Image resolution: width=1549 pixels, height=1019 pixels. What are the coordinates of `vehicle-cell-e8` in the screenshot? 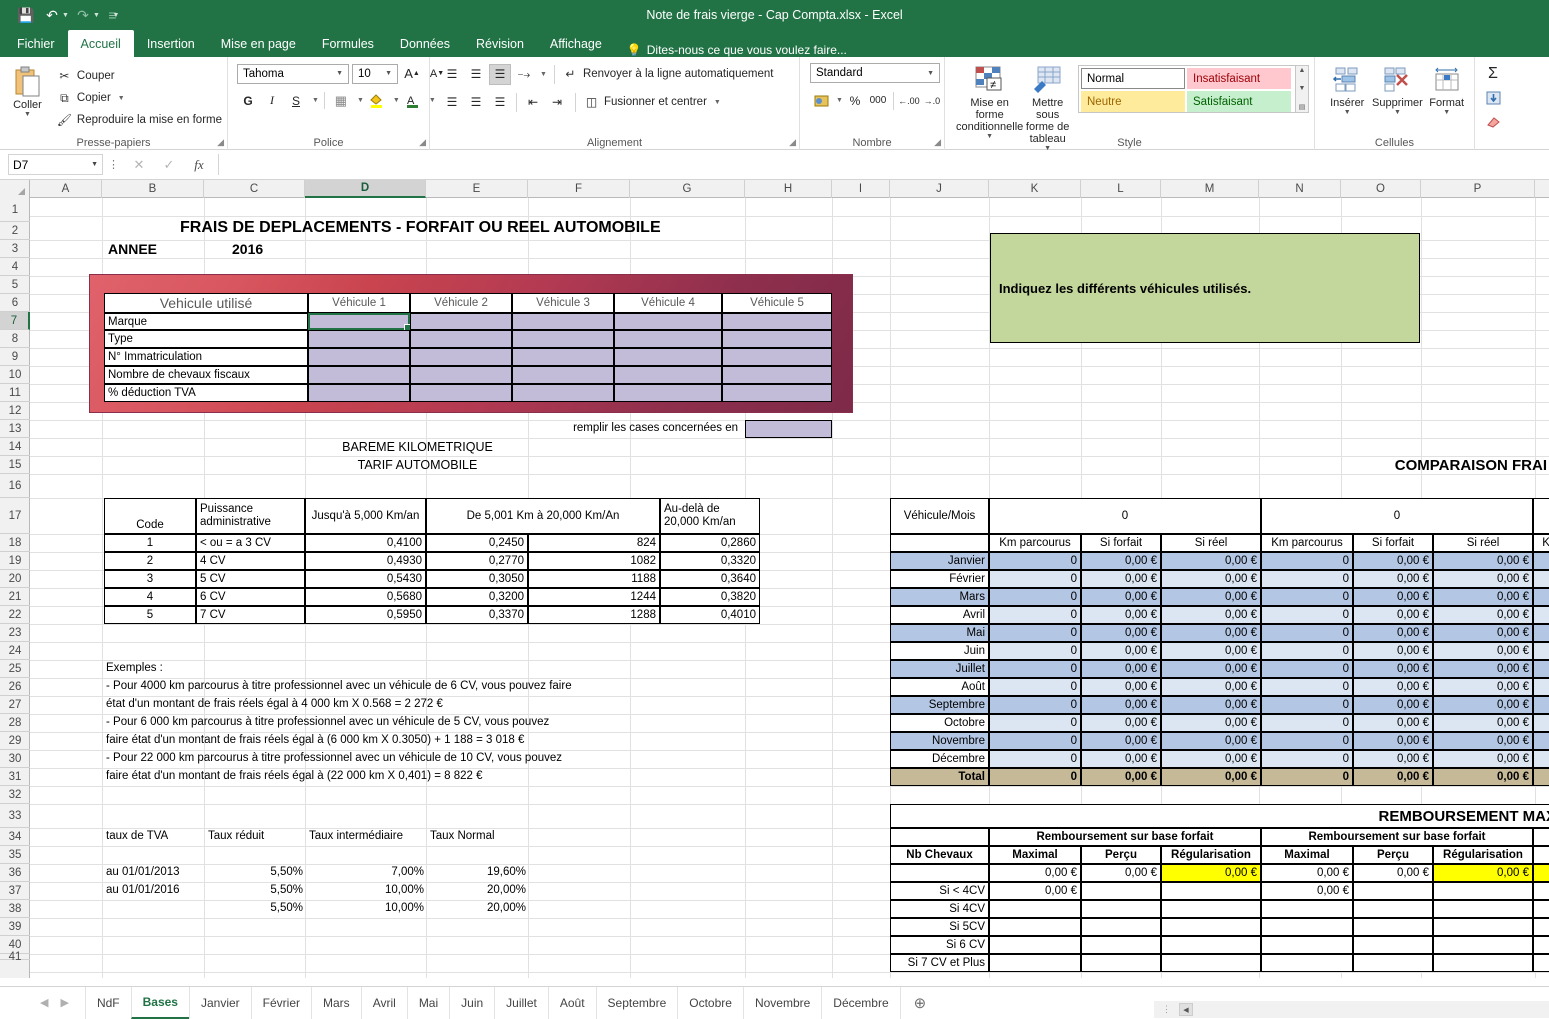 It's located at (461, 339).